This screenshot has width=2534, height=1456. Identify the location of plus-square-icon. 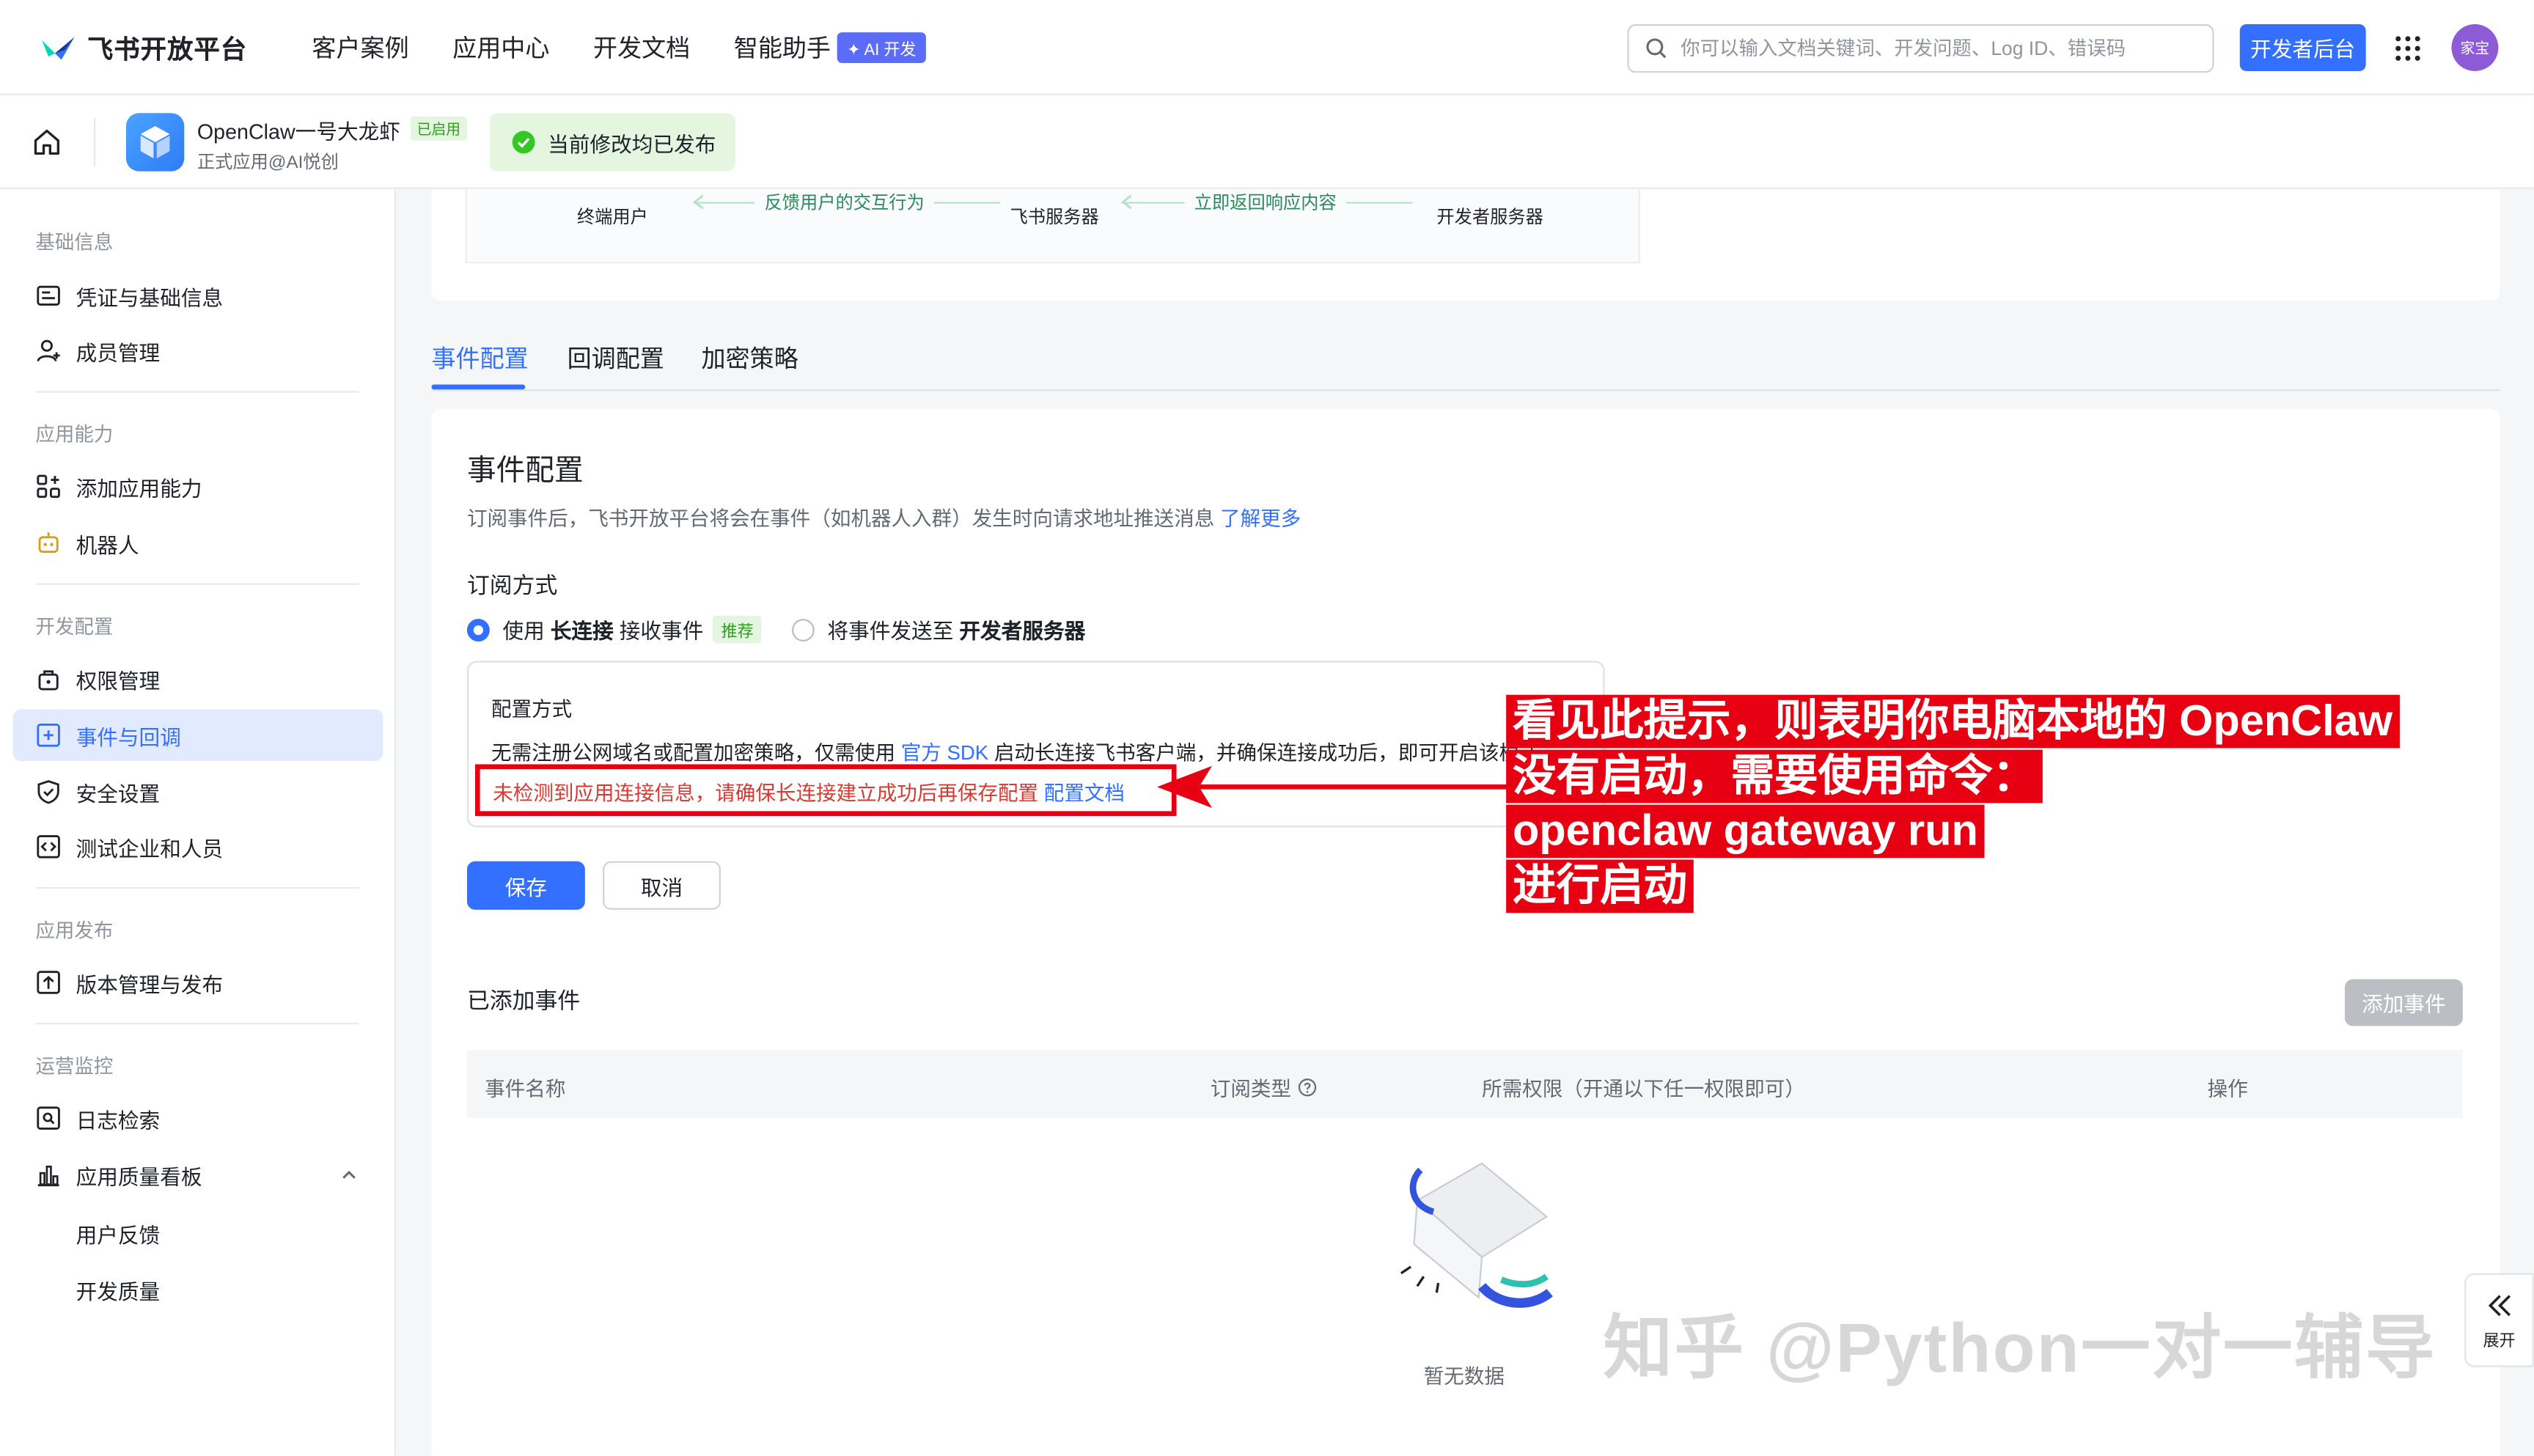
(48, 735).